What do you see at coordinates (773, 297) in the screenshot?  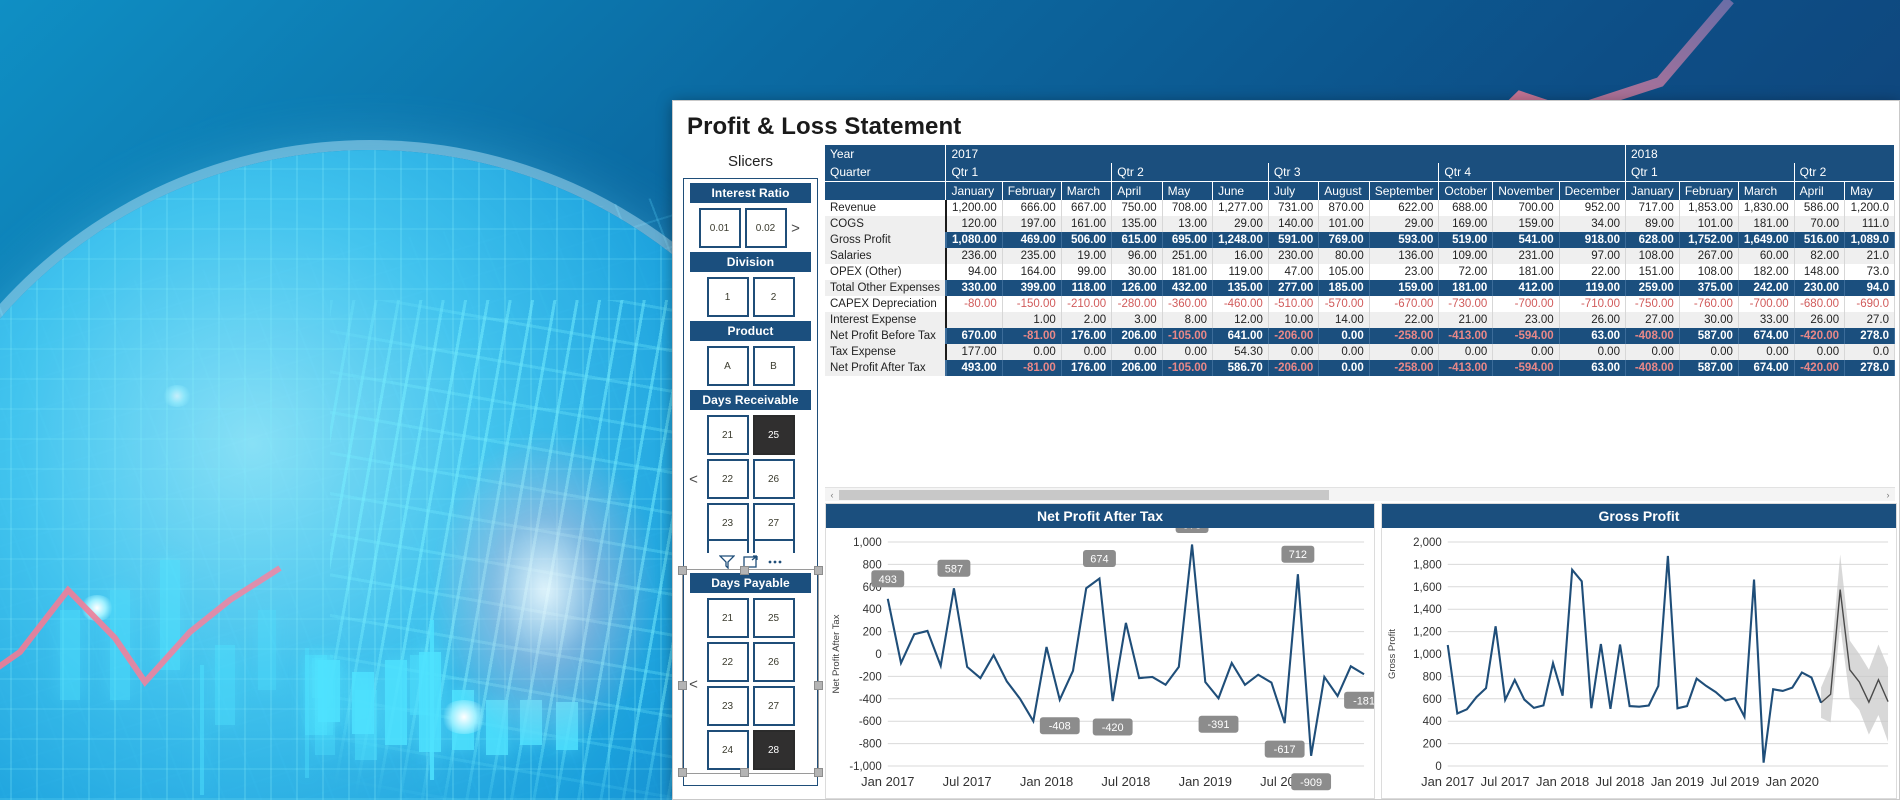 I see `slicer-option-division-1: 2` at bounding box center [773, 297].